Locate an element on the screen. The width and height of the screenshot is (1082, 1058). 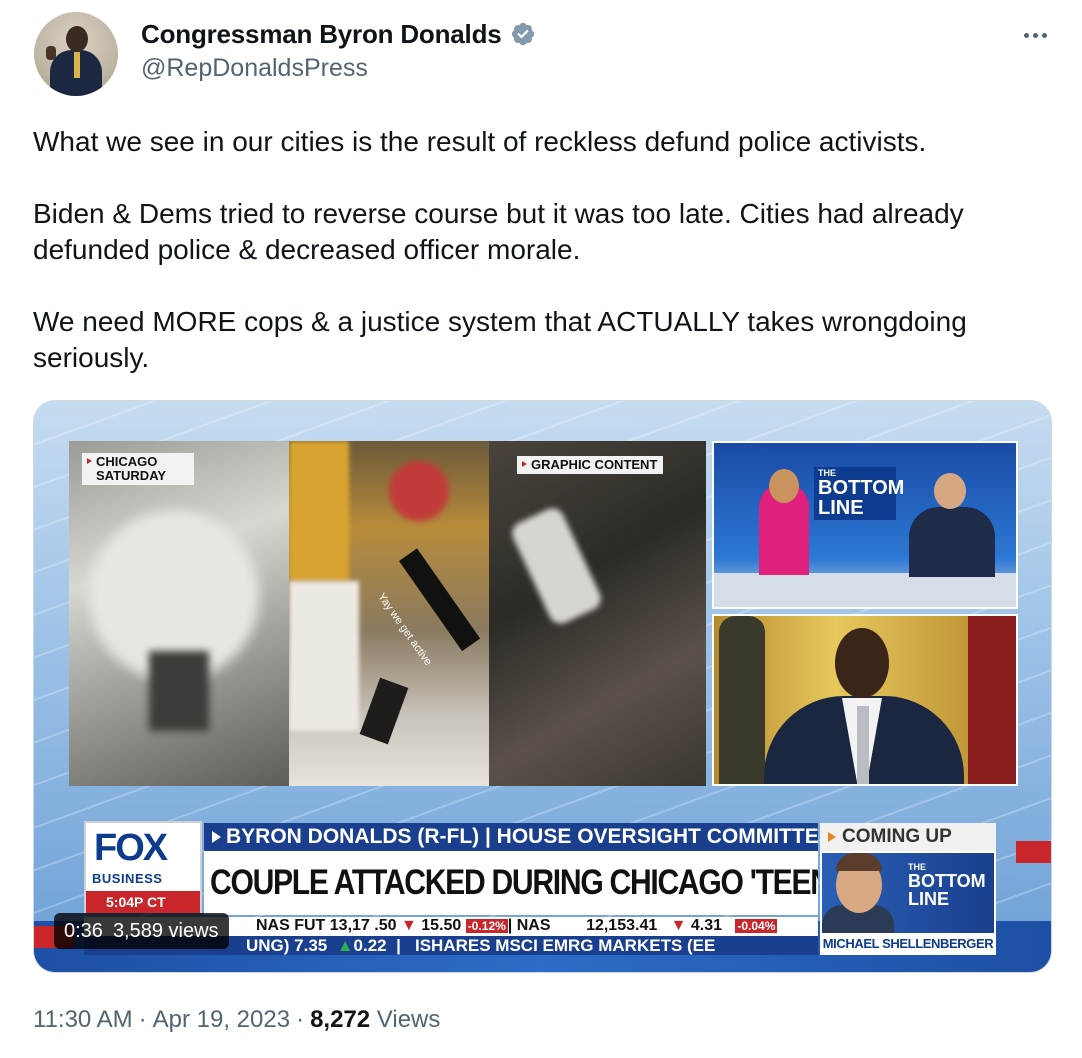
video-panel-middle: Yay we get active is located at coordinates (389, 613).